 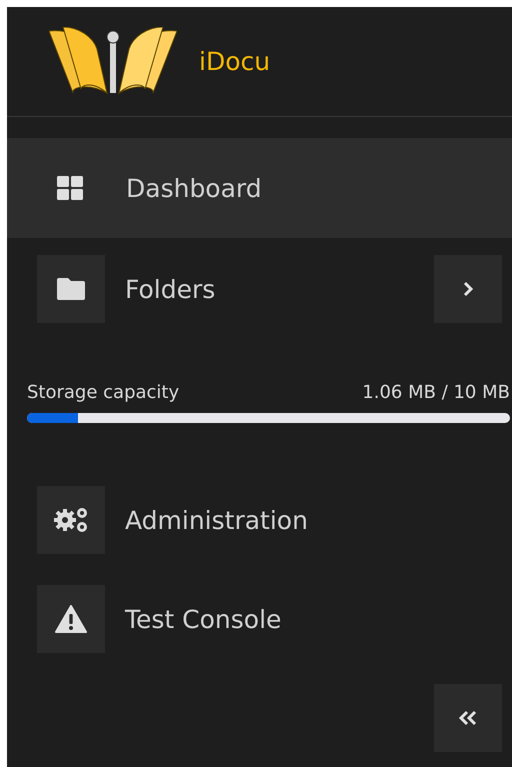 I want to click on collapse-button, so click(x=468, y=718).